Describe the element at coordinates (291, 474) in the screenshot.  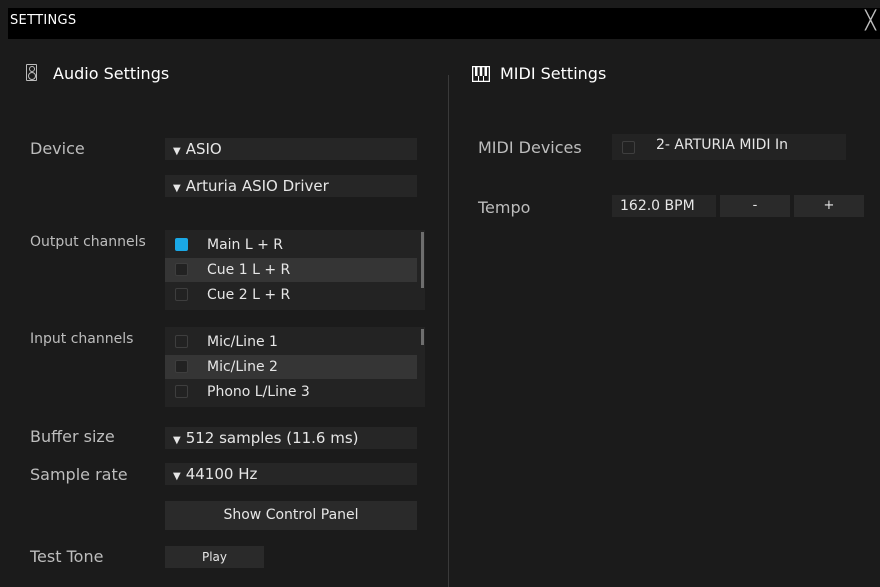
I see `sample-rate-dropdown: ▼ 44100 Hz` at that location.